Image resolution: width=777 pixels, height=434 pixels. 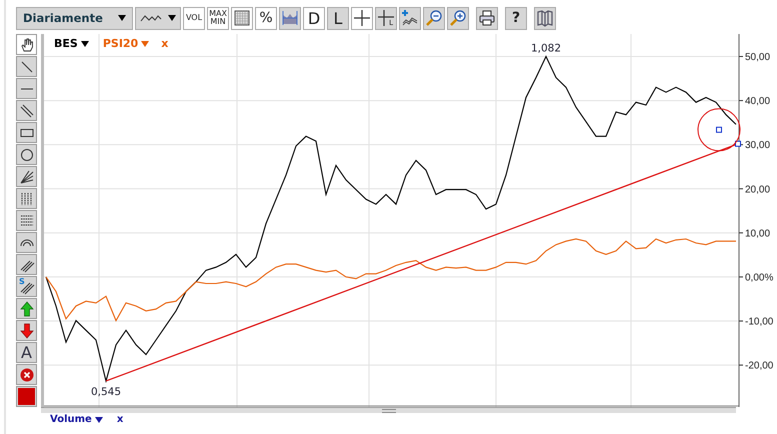 What do you see at coordinates (71, 43) in the screenshot?
I see `series-legend: BES` at bounding box center [71, 43].